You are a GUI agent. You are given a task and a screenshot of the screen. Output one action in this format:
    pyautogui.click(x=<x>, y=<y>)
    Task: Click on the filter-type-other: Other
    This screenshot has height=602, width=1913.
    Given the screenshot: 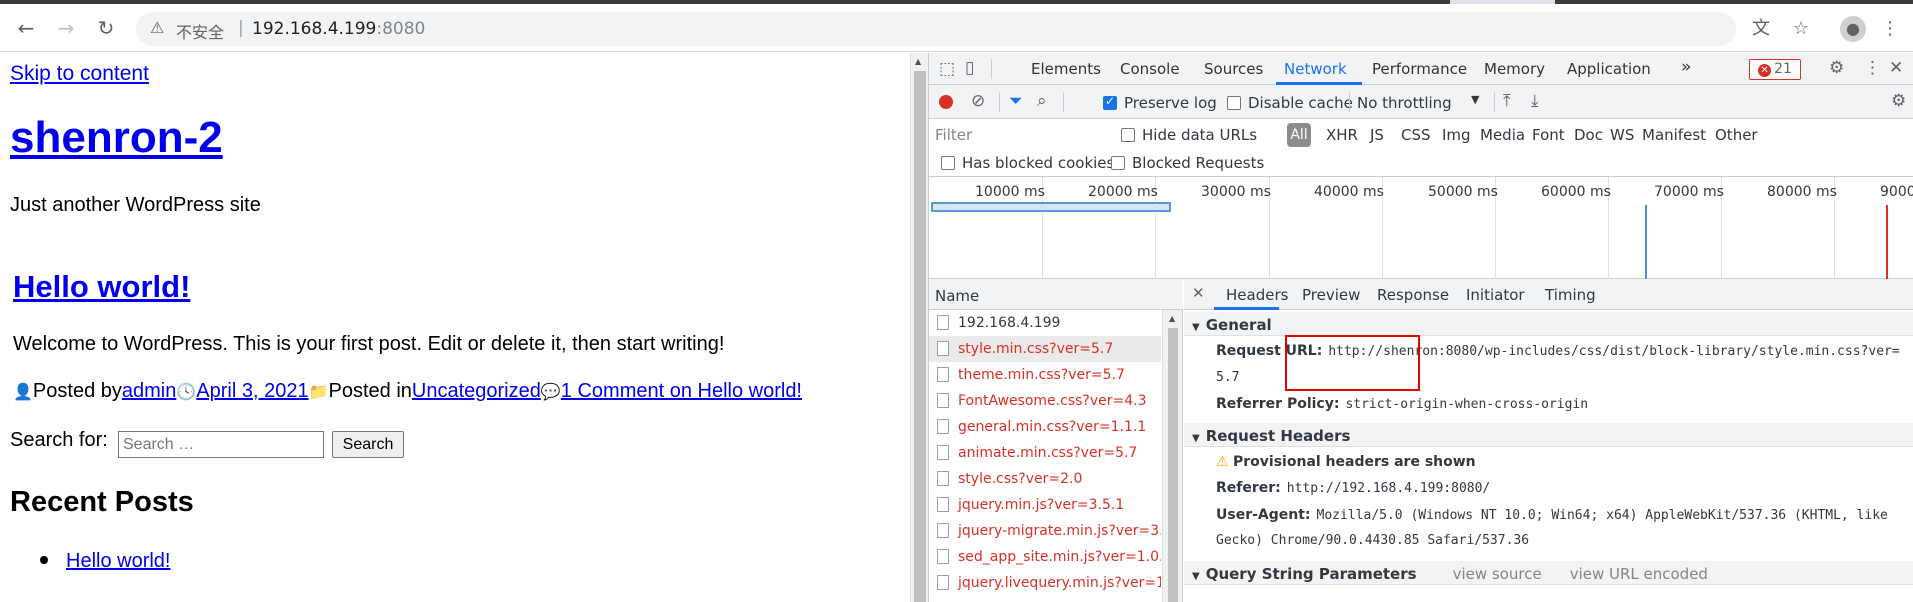 What is the action you would take?
    pyautogui.click(x=1736, y=135)
    